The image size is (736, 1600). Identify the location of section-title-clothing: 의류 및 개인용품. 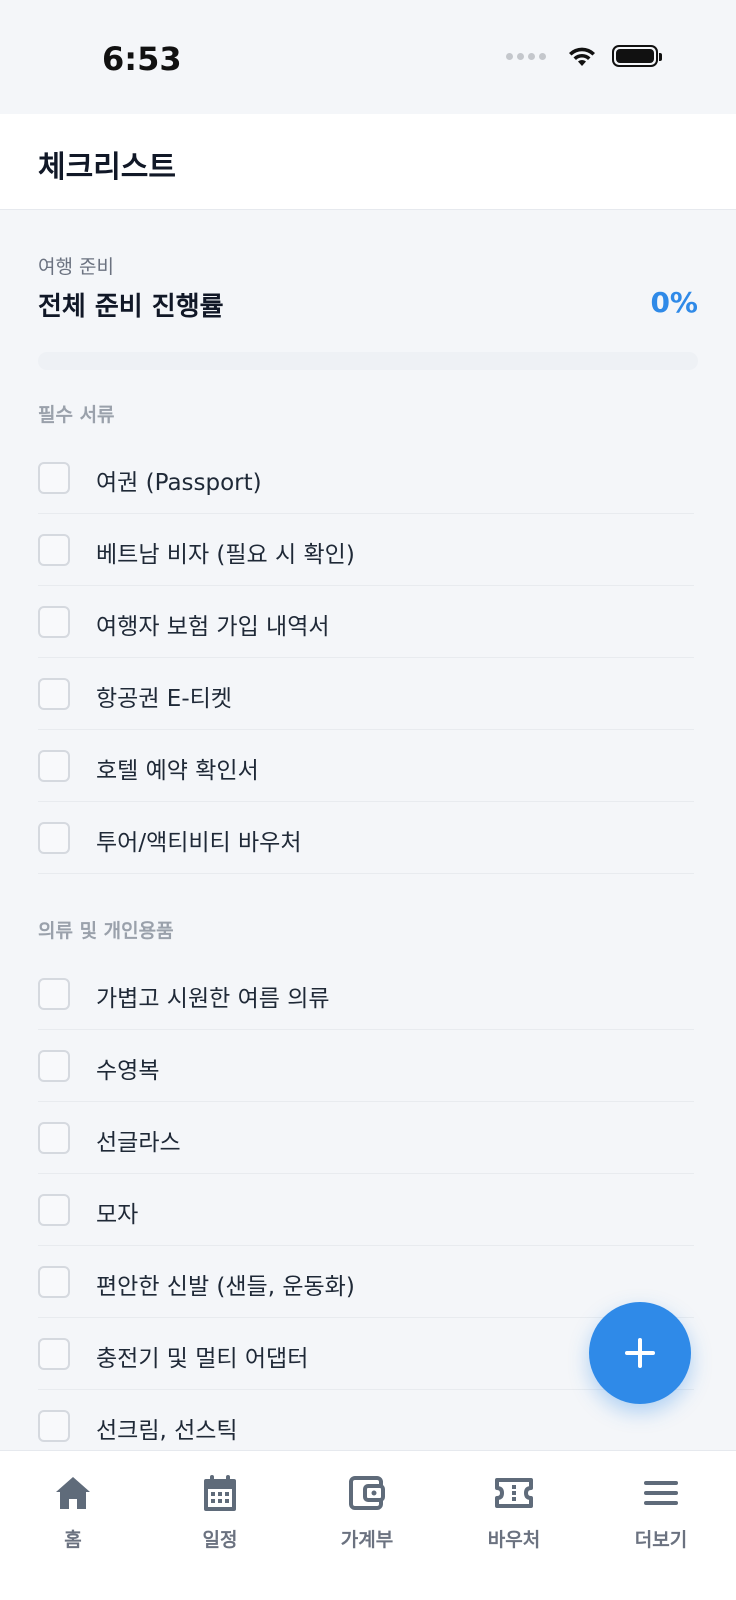
(106, 931).